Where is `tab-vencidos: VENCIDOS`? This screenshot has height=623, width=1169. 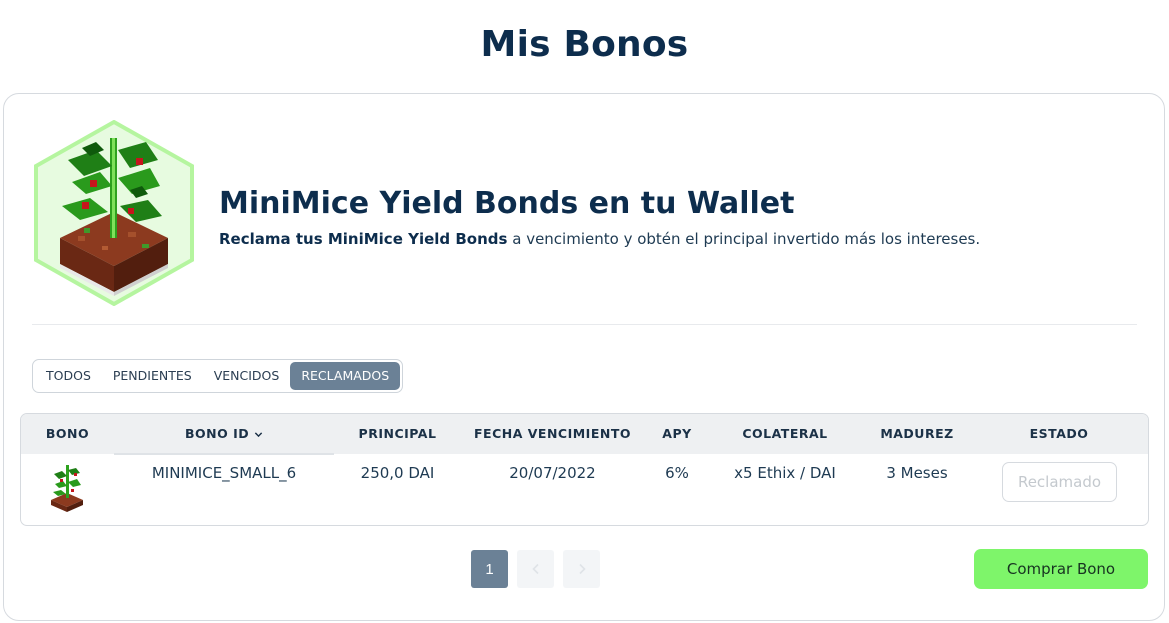 tab-vencidos: VENCIDOS is located at coordinates (247, 376).